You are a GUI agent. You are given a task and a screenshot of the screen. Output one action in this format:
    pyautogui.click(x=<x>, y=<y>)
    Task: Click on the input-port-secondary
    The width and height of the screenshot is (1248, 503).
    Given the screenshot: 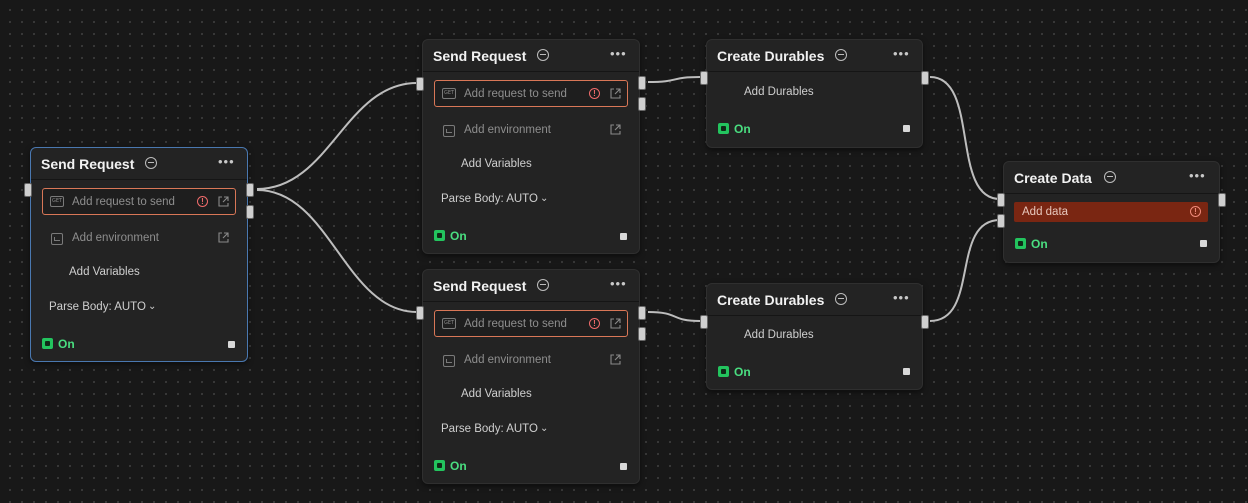 What is the action you would take?
    pyautogui.click(x=1001, y=221)
    